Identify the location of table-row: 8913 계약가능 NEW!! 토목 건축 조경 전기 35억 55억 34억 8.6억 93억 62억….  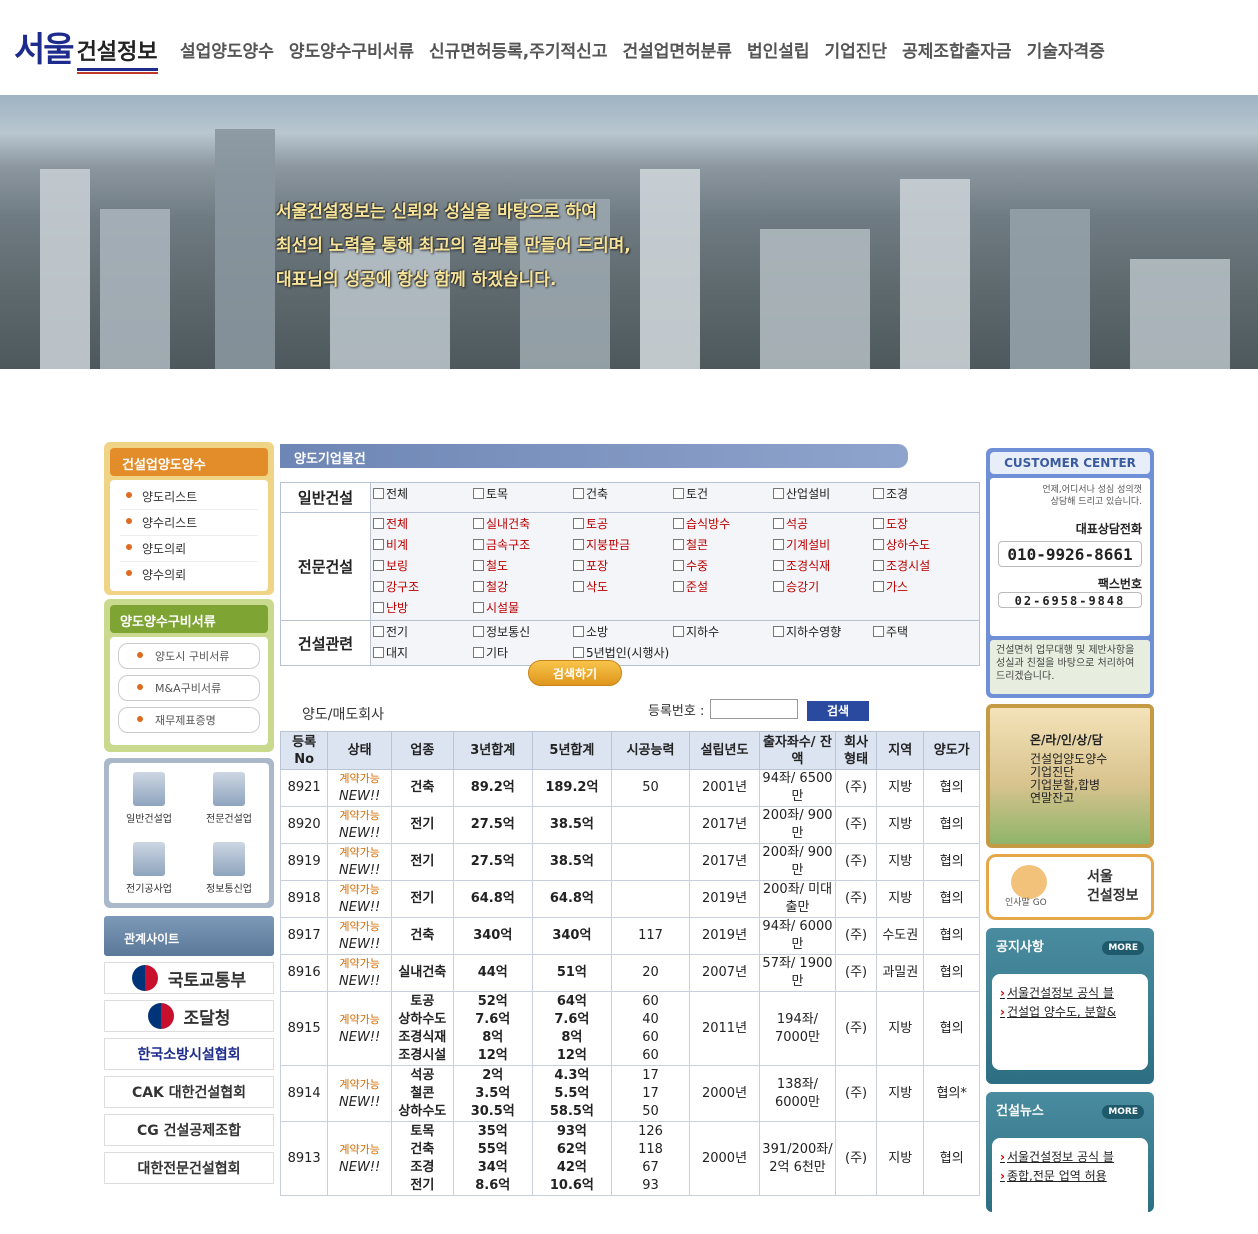
(629, 1158).